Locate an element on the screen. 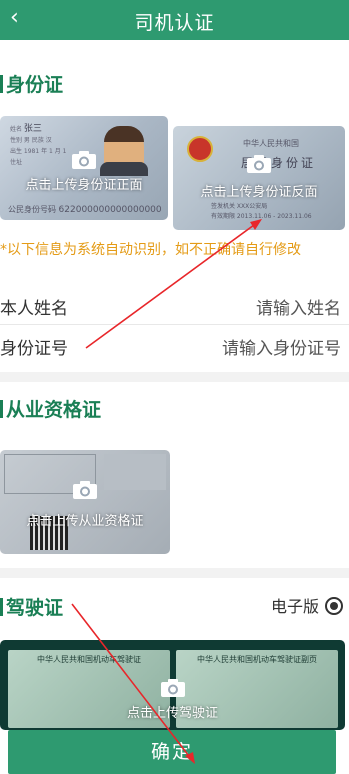  upload-qualification-label: 点击上传从业资格证 is located at coordinates (85, 521).